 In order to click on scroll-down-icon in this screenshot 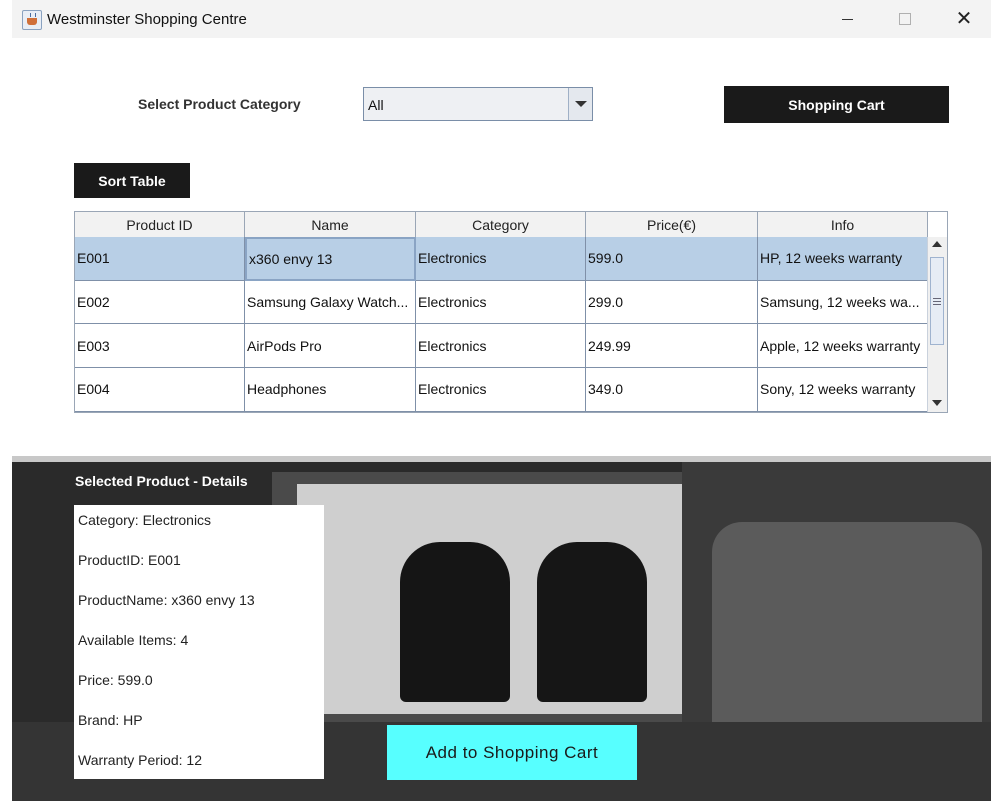, I will do `click(937, 403)`.